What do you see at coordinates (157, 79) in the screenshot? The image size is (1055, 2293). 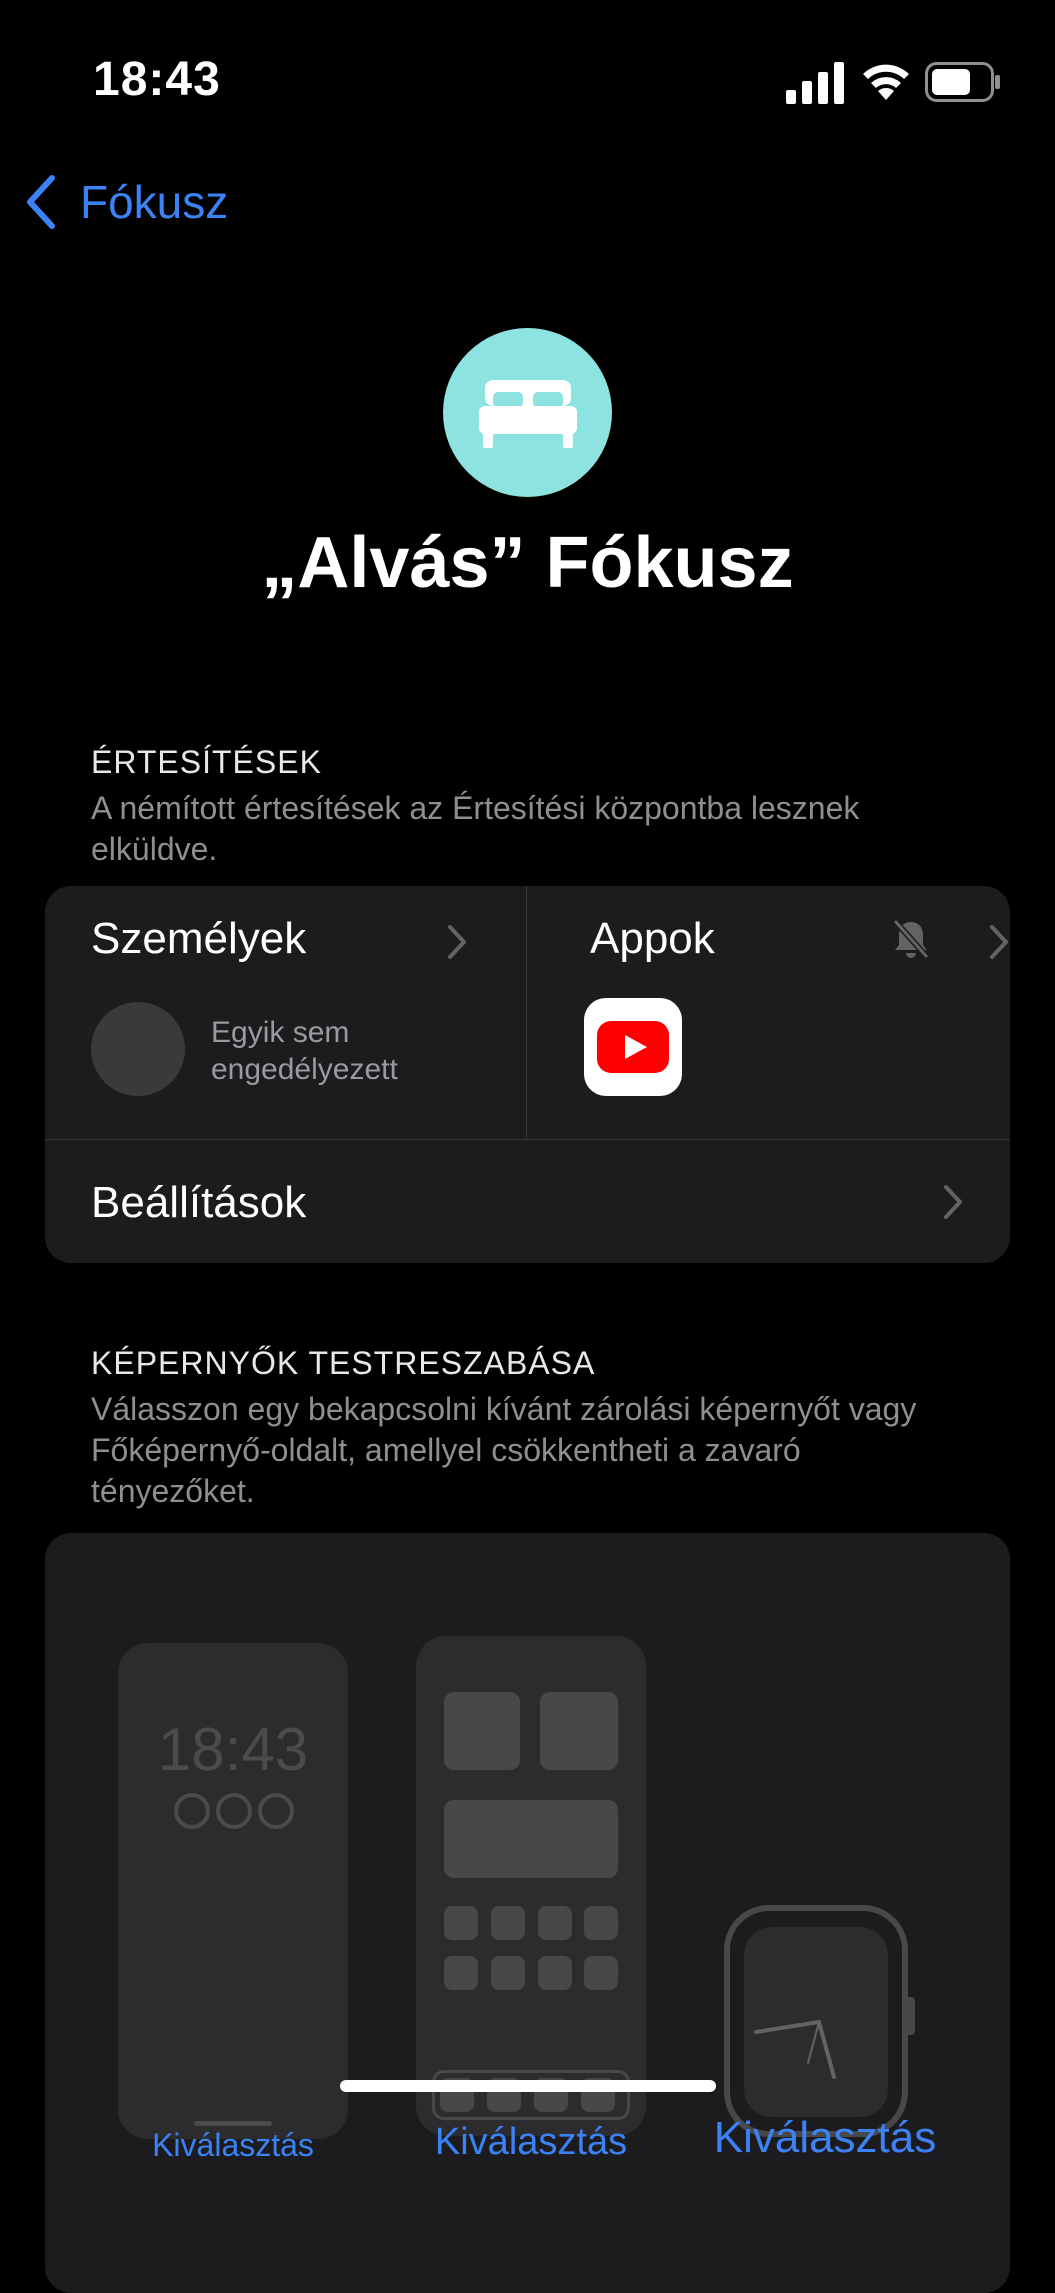 I see `status-time: 18:43` at bounding box center [157, 79].